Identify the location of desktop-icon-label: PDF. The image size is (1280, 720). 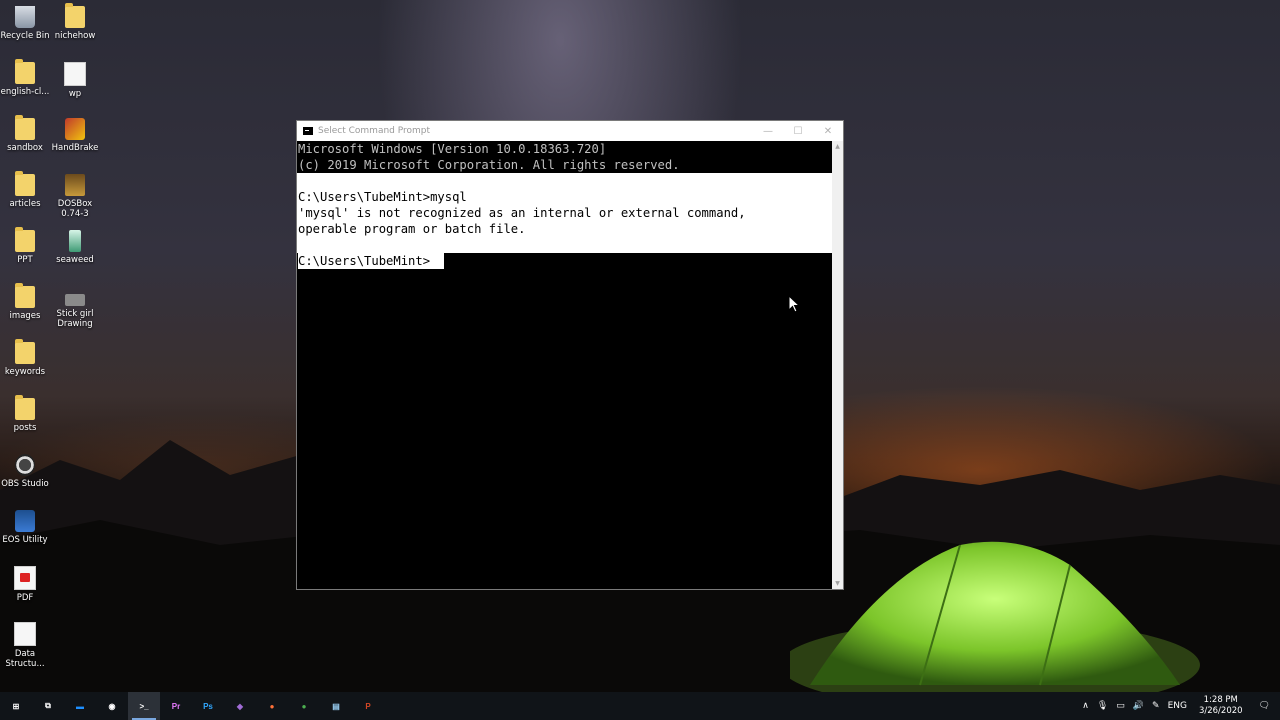
(25, 598).